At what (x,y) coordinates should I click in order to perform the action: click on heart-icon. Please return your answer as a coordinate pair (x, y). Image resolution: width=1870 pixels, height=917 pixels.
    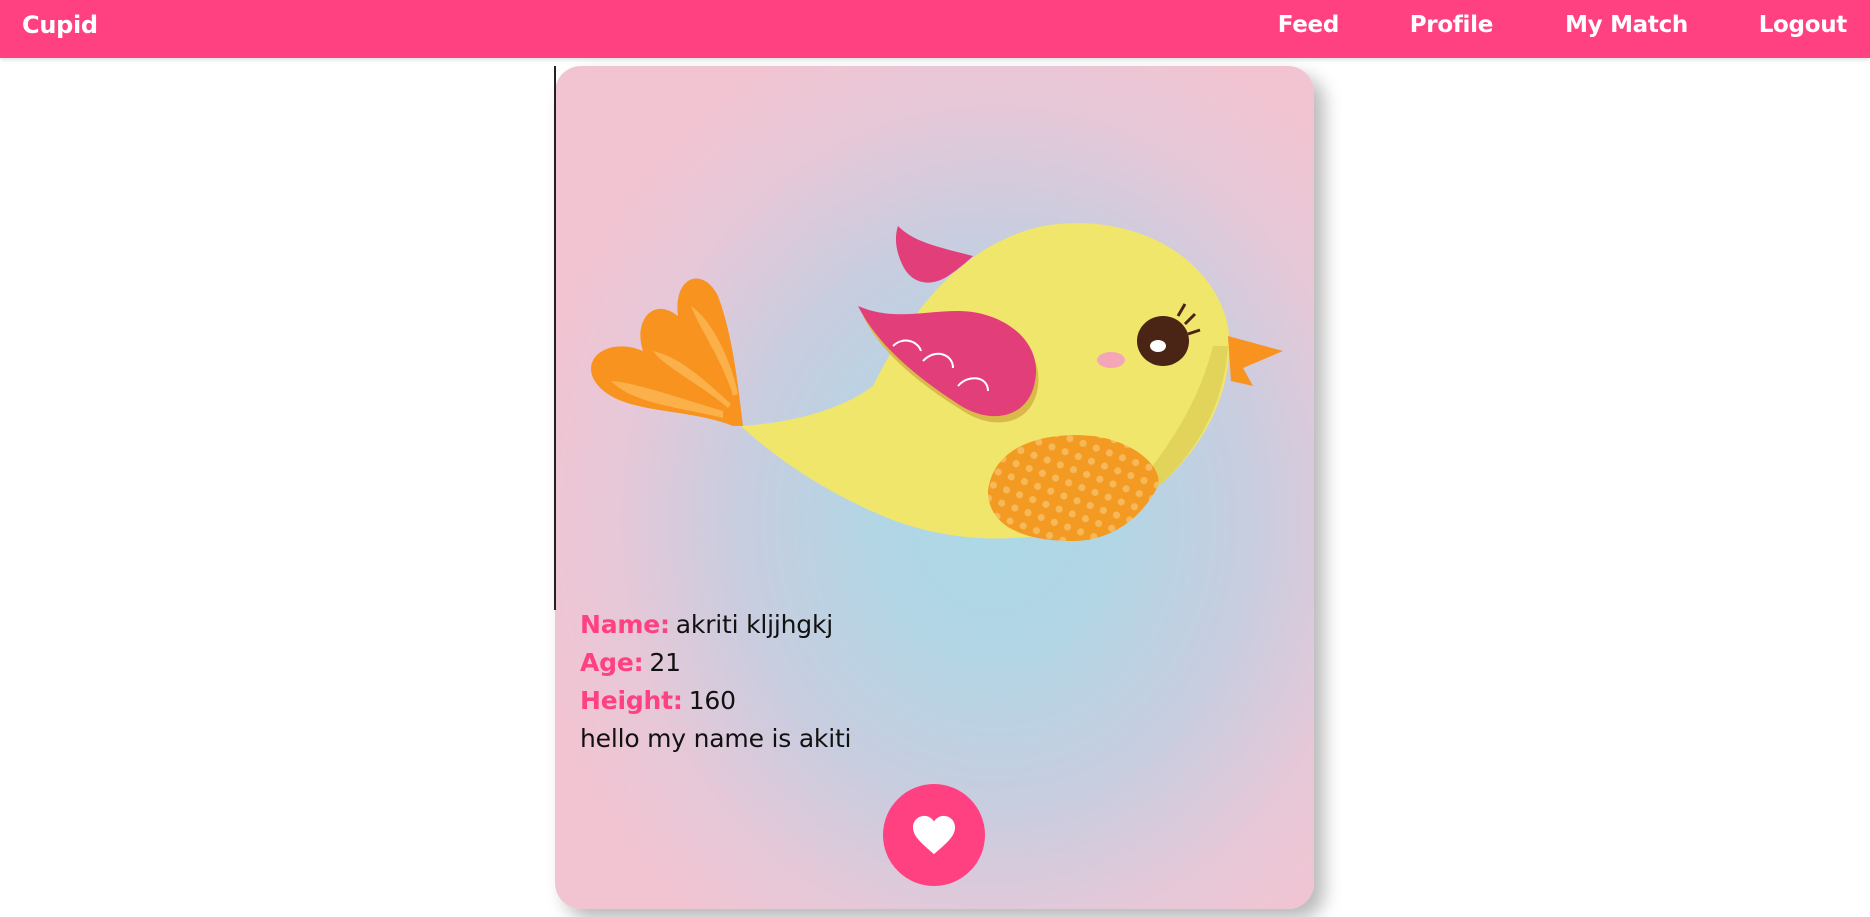
    Looking at the image, I should click on (934, 835).